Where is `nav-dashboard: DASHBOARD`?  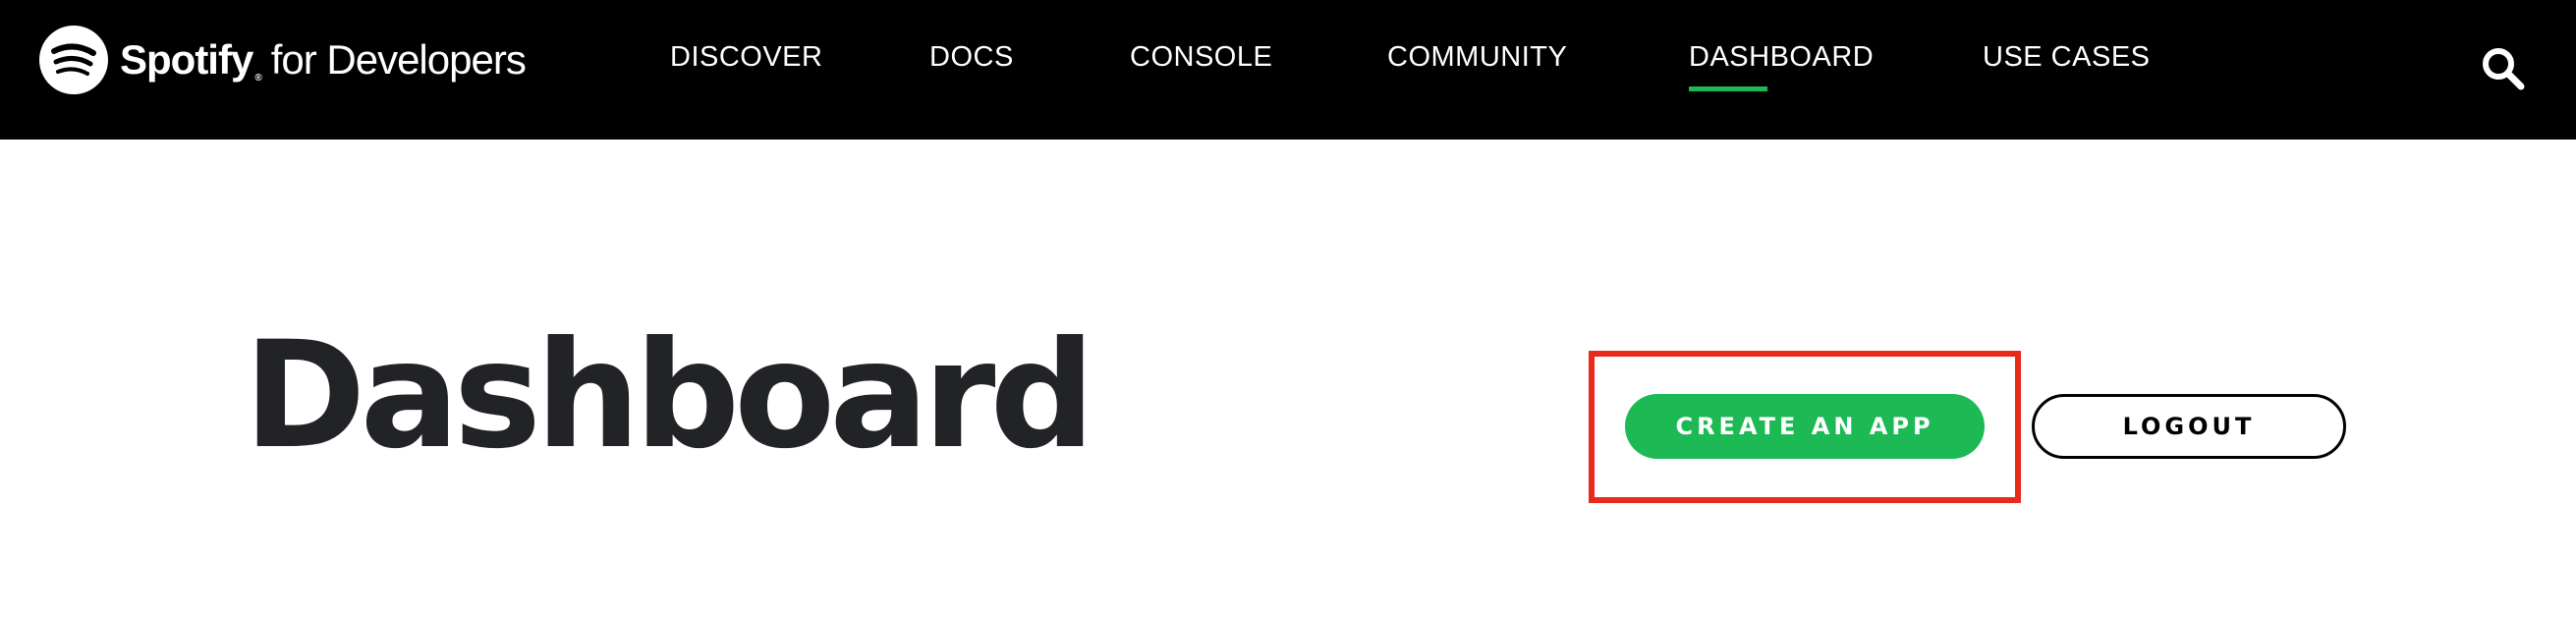 nav-dashboard: DASHBOARD is located at coordinates (1782, 66).